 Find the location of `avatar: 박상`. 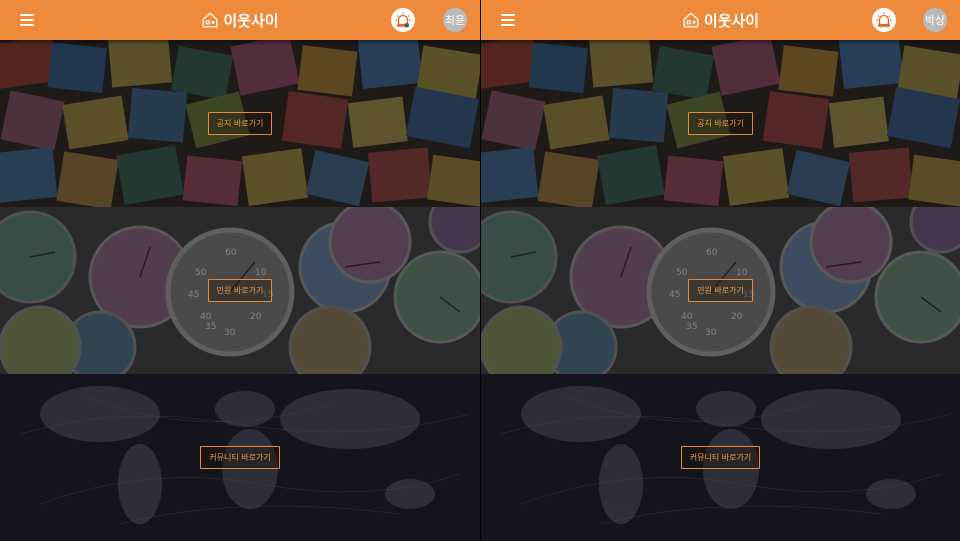

avatar: 박상 is located at coordinates (935, 20).